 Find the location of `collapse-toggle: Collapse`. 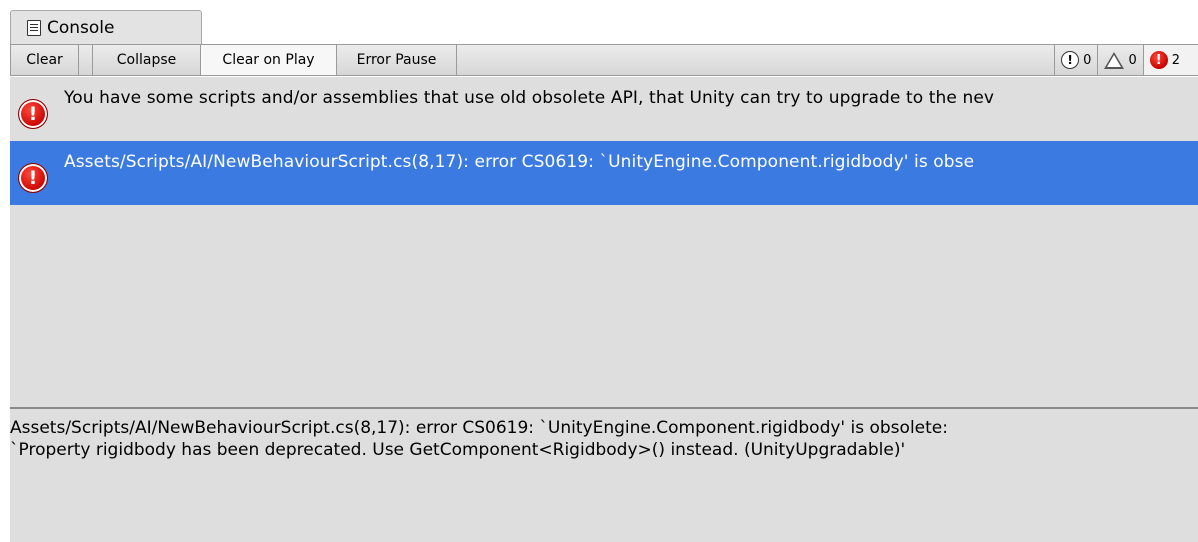

collapse-toggle: Collapse is located at coordinates (147, 60).